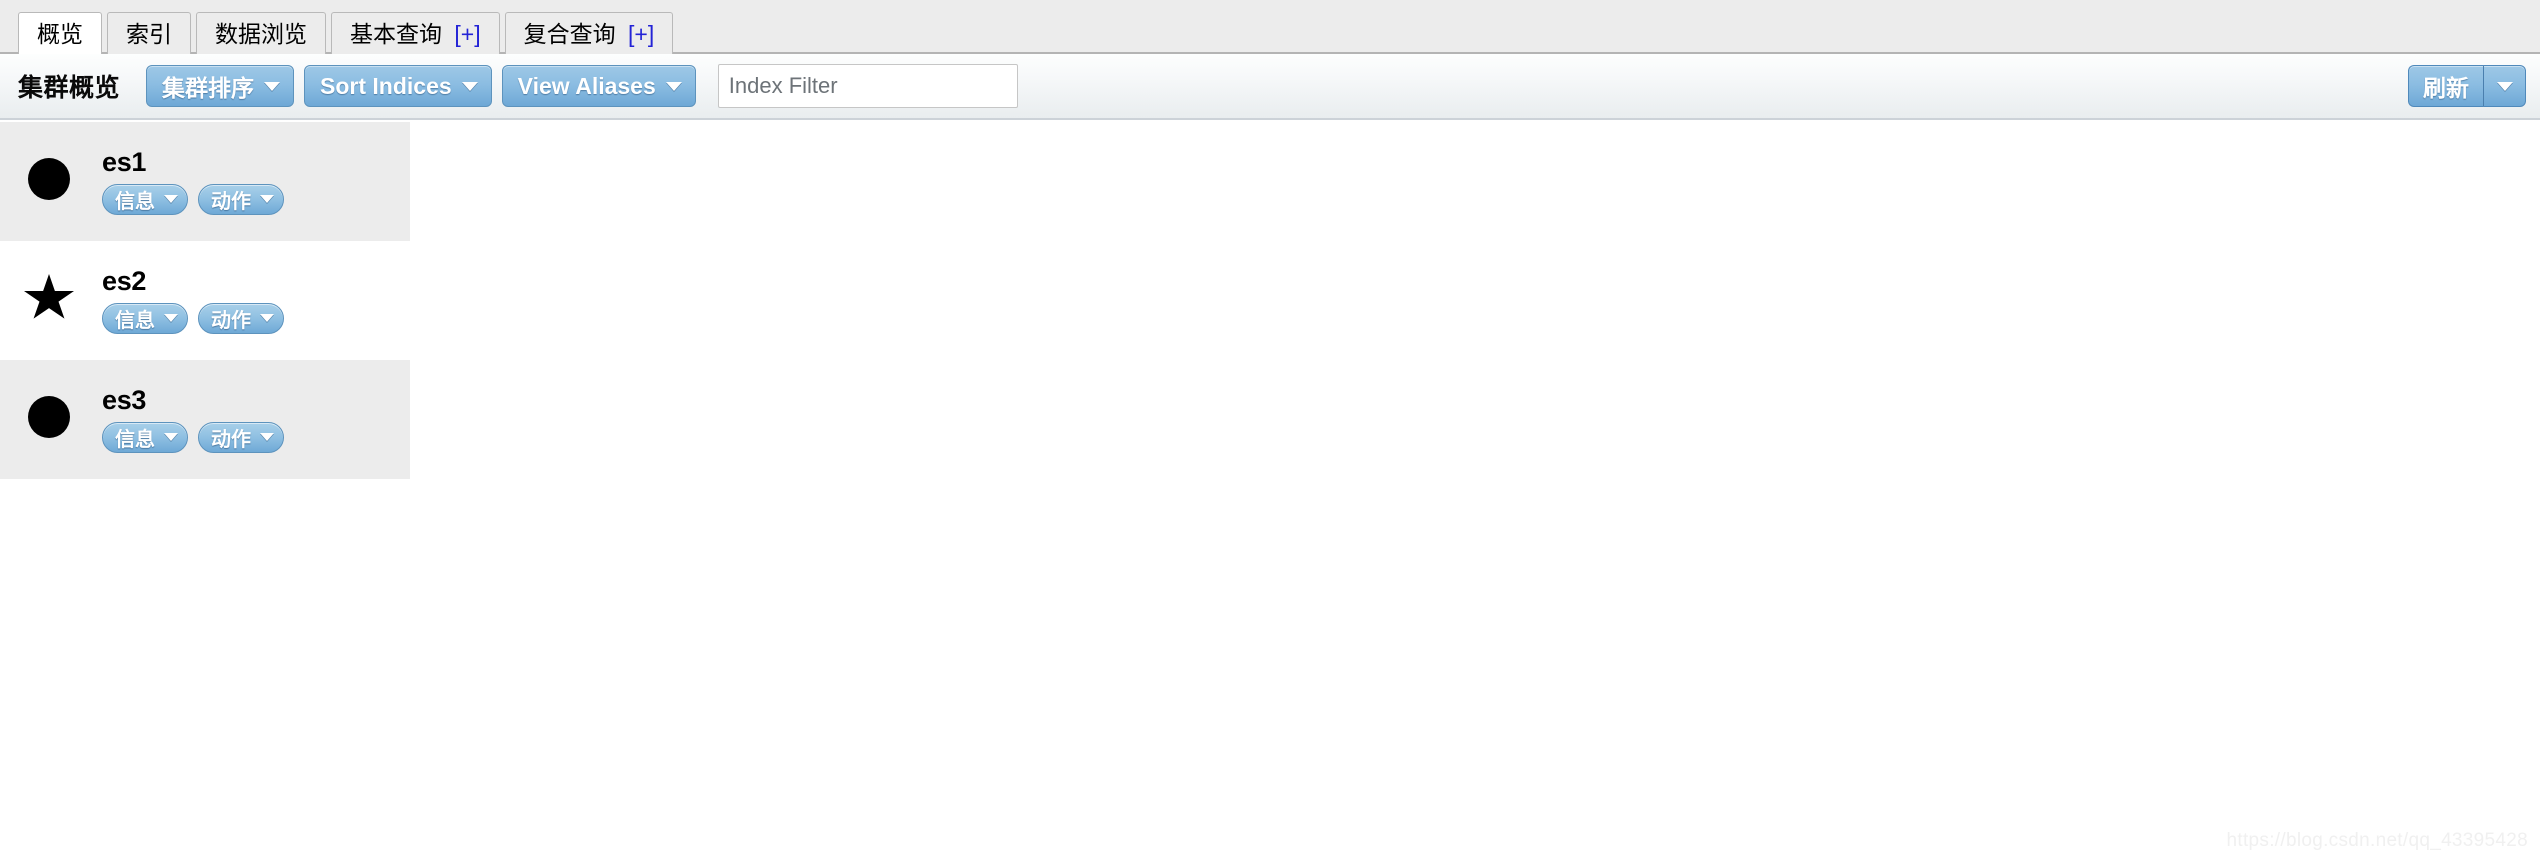 The image size is (2540, 864). I want to click on view-aliases-button: View Aliases, so click(598, 86).